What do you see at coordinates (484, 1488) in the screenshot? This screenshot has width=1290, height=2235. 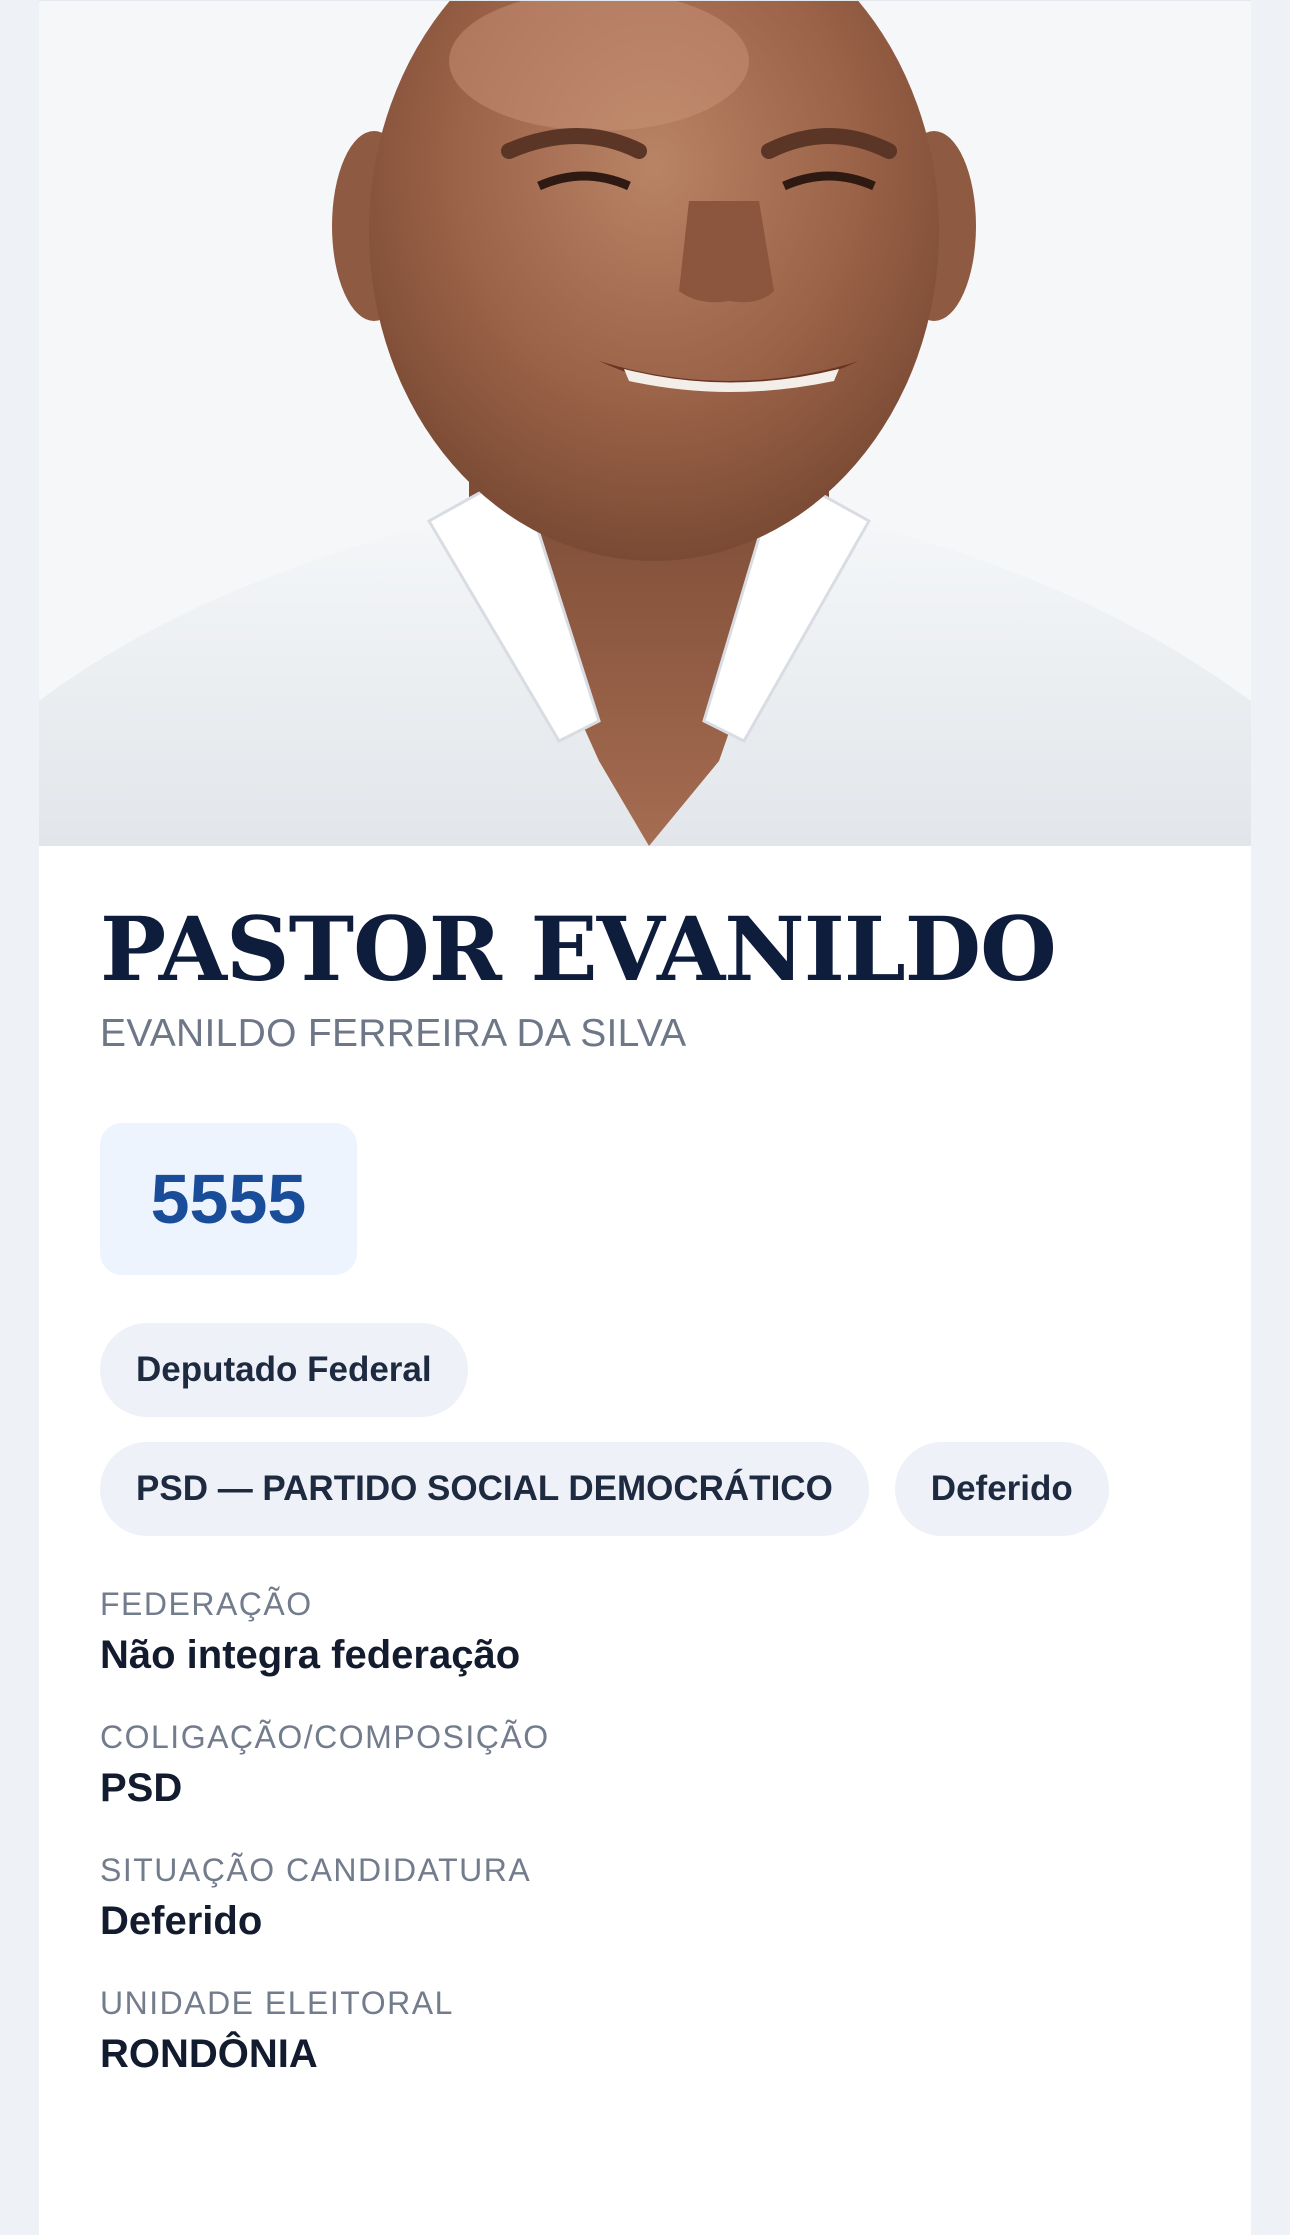 I see `party-chip: PSD — PARTIDO SOCIAL DEMOCRÁTICO` at bounding box center [484, 1488].